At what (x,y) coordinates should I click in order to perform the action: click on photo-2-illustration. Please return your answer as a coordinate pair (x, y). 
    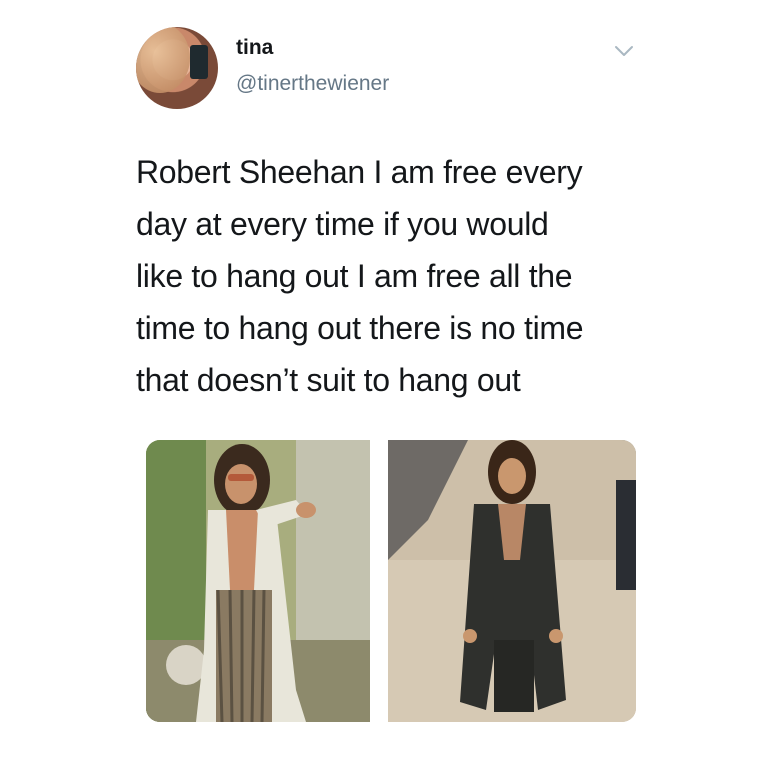
    Looking at the image, I should click on (512, 581).